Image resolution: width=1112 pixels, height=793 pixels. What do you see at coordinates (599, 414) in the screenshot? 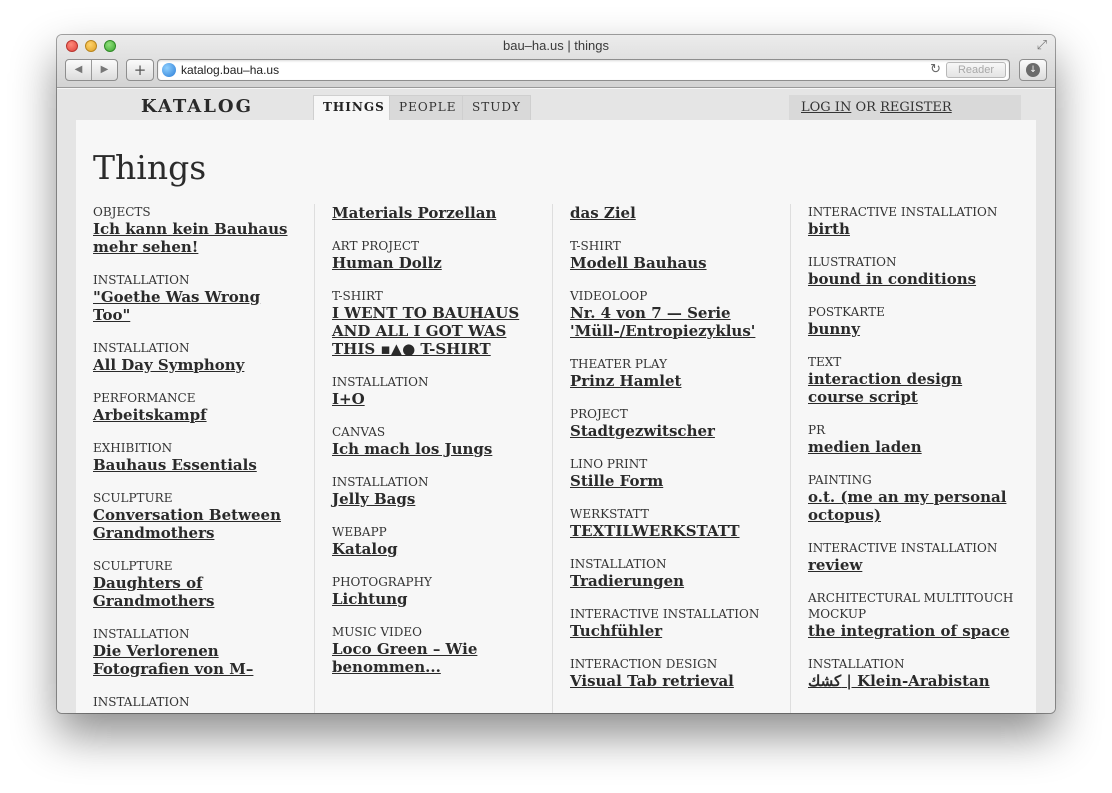
I see `item-category: PROJECT` at bounding box center [599, 414].